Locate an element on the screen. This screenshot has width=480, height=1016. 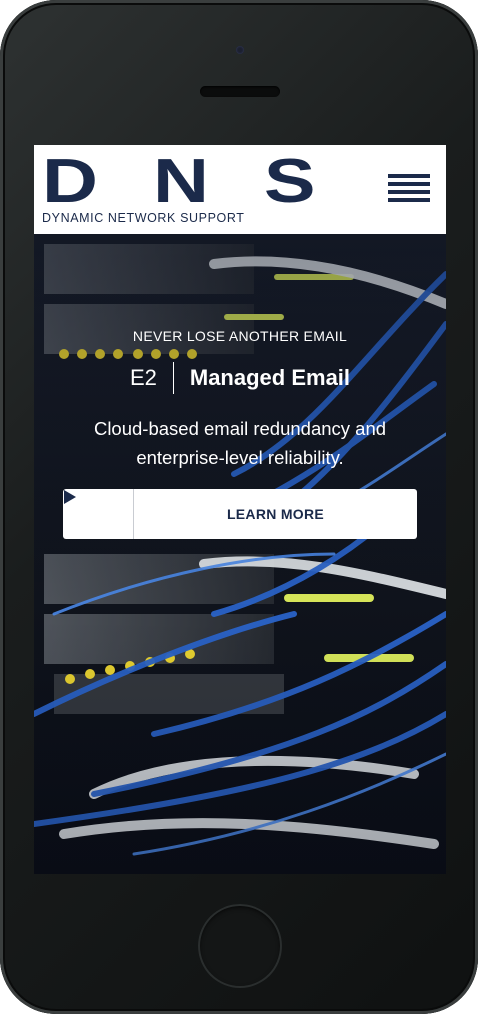
home-button is located at coordinates (240, 946).